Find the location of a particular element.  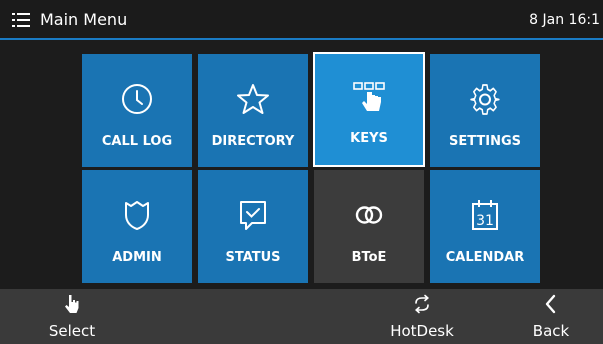

tile-label: DIRECTORY is located at coordinates (253, 141).